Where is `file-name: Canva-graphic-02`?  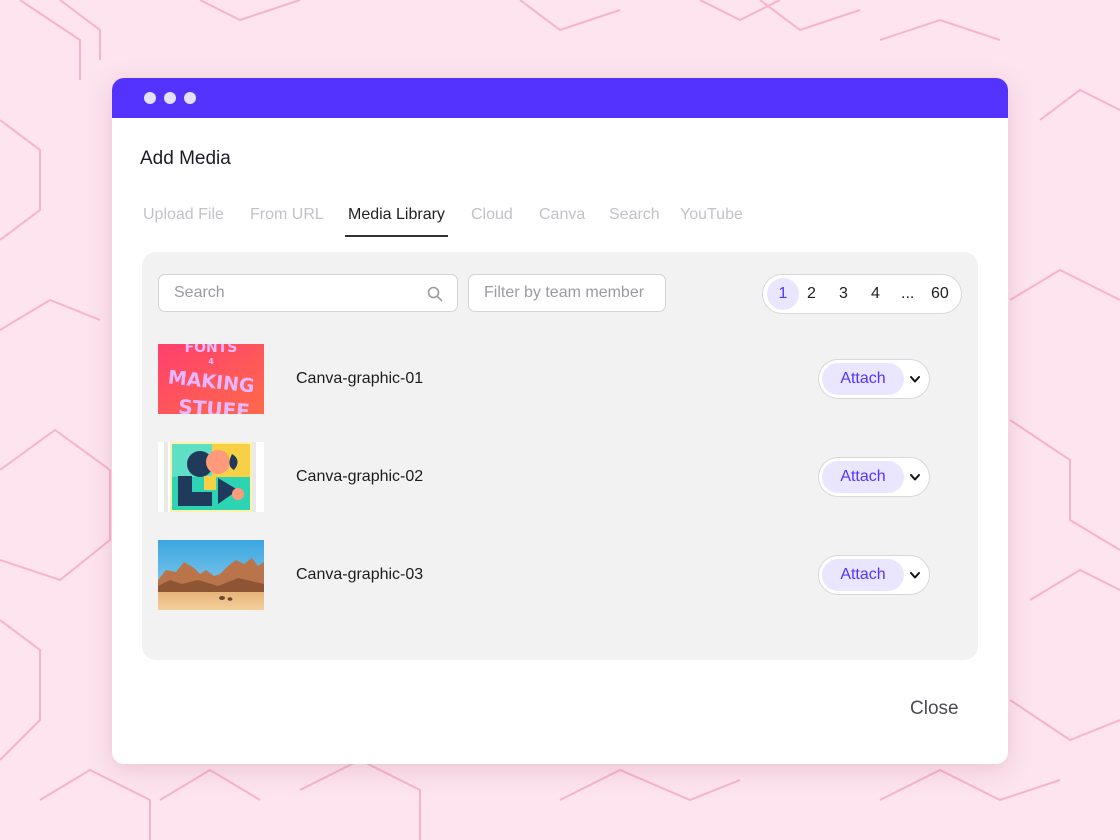 file-name: Canva-graphic-02 is located at coordinates (359, 477).